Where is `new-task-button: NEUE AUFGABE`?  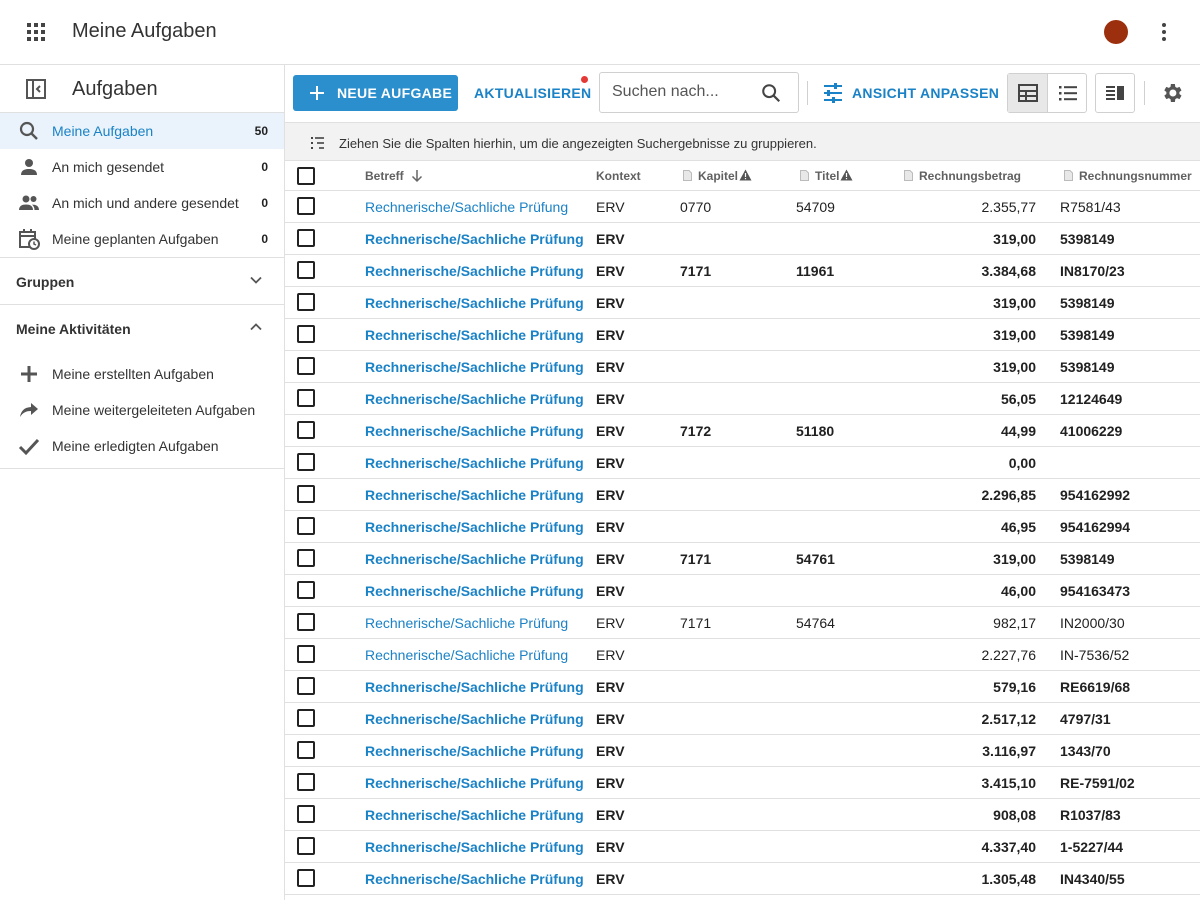
new-task-button: NEUE AUFGABE is located at coordinates (375, 93).